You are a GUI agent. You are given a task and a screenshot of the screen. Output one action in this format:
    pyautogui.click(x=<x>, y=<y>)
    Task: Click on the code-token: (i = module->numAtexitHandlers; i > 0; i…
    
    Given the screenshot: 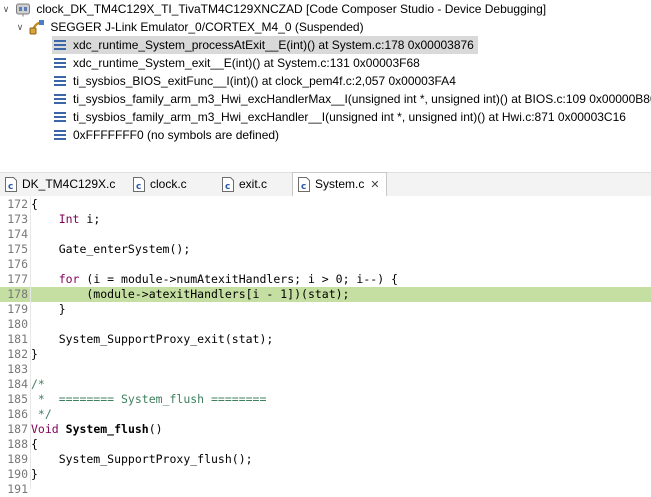 What is the action you would take?
    pyautogui.click(x=238, y=279)
    